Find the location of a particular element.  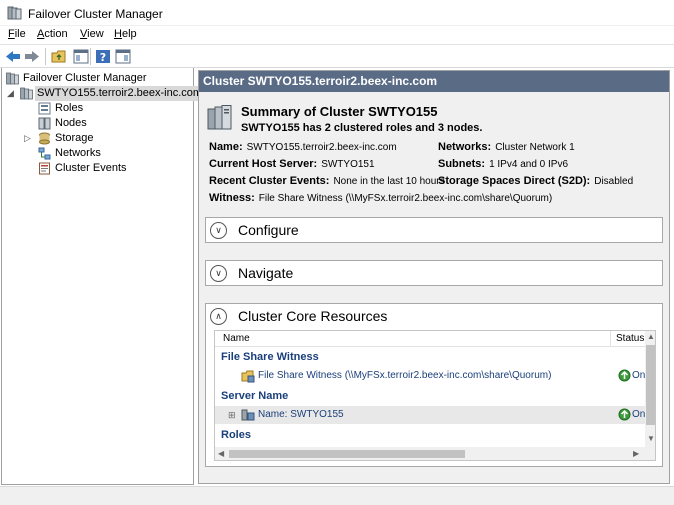

nodes-icon is located at coordinates (44, 123).